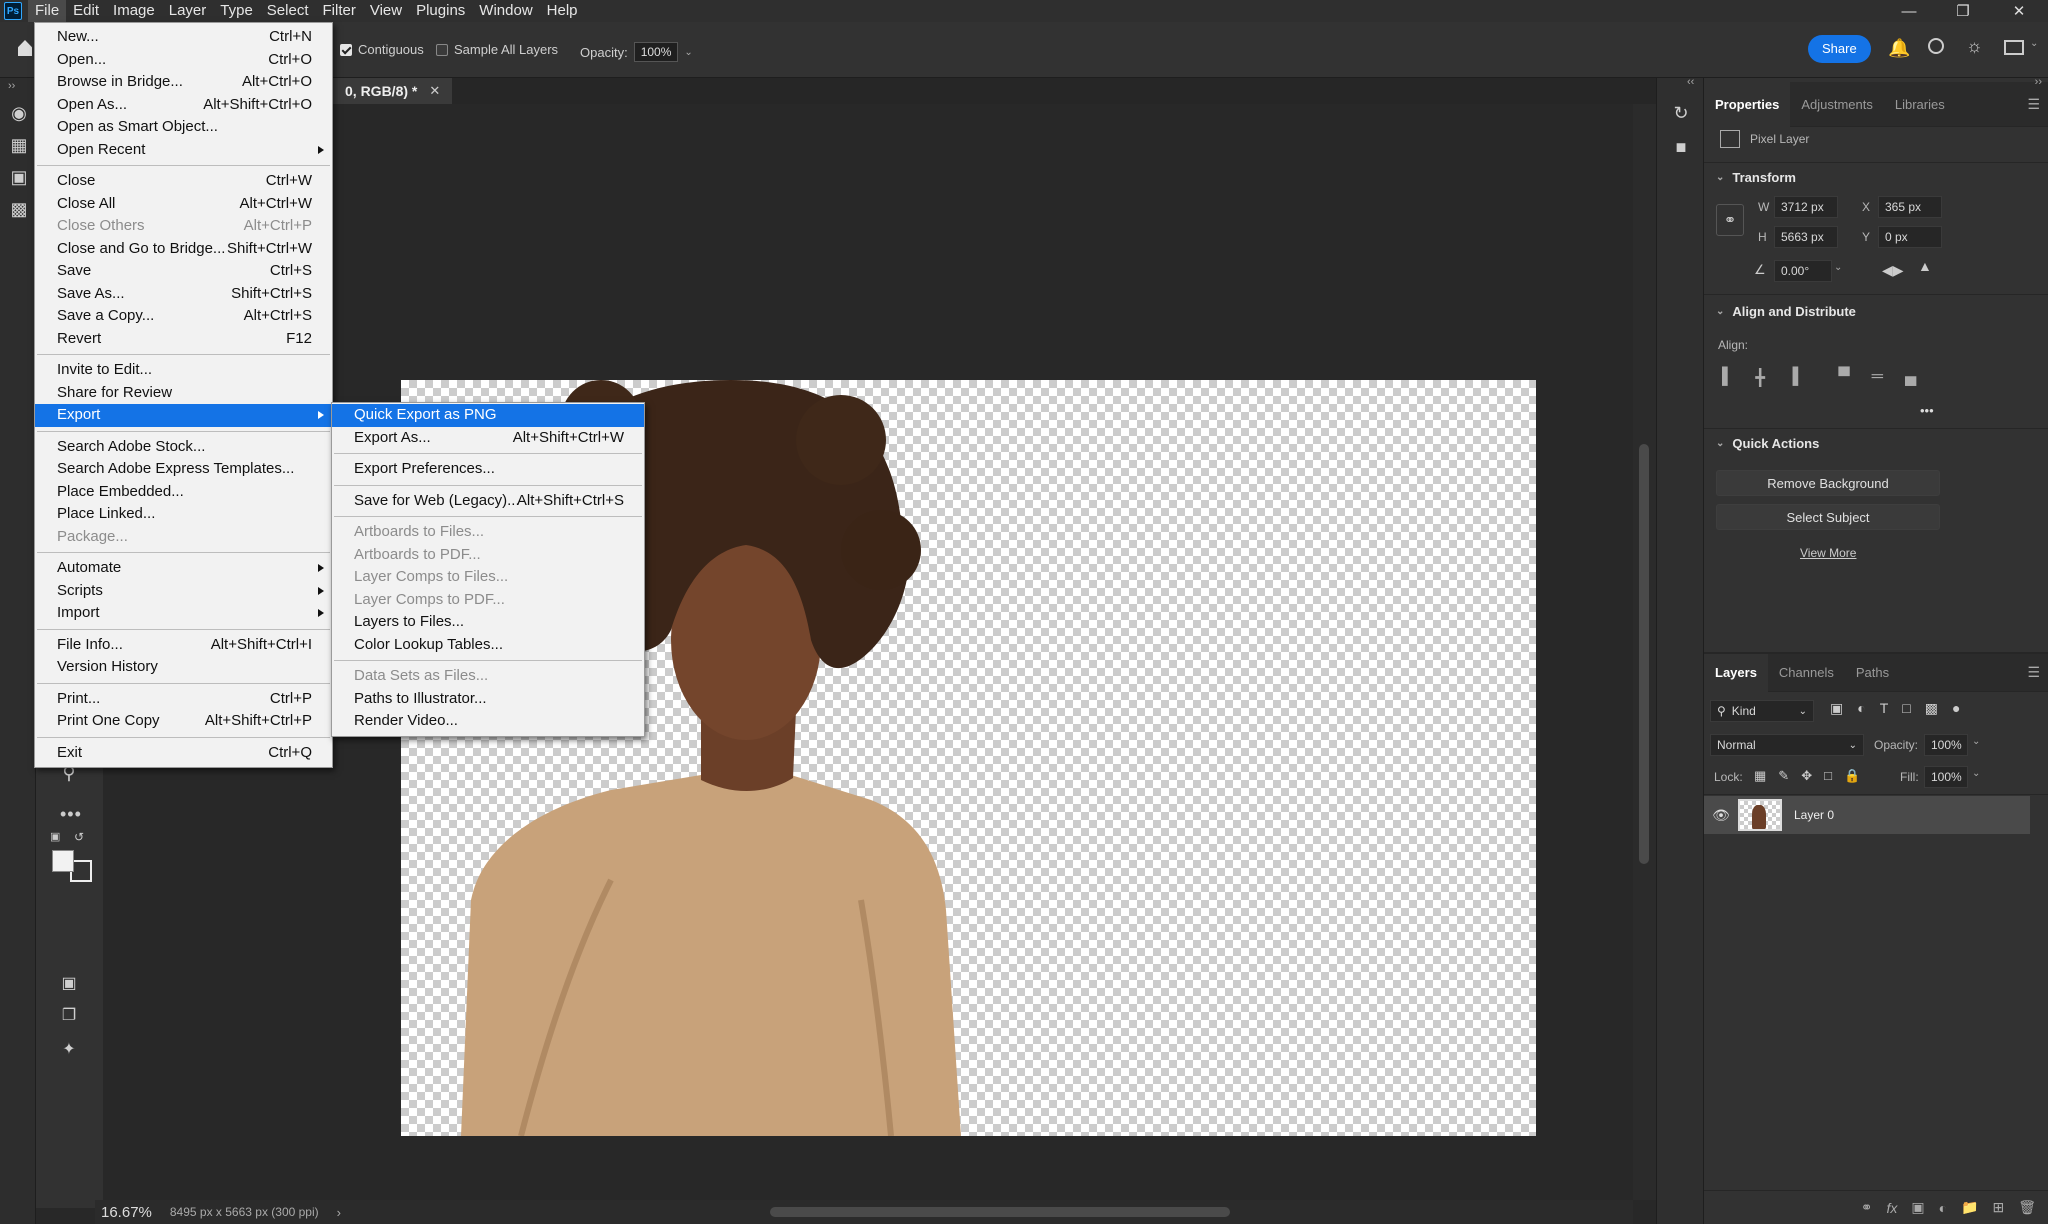 This screenshot has height=1224, width=2048. What do you see at coordinates (55, 836) in the screenshot?
I see `default-colors-icon: ▣` at bounding box center [55, 836].